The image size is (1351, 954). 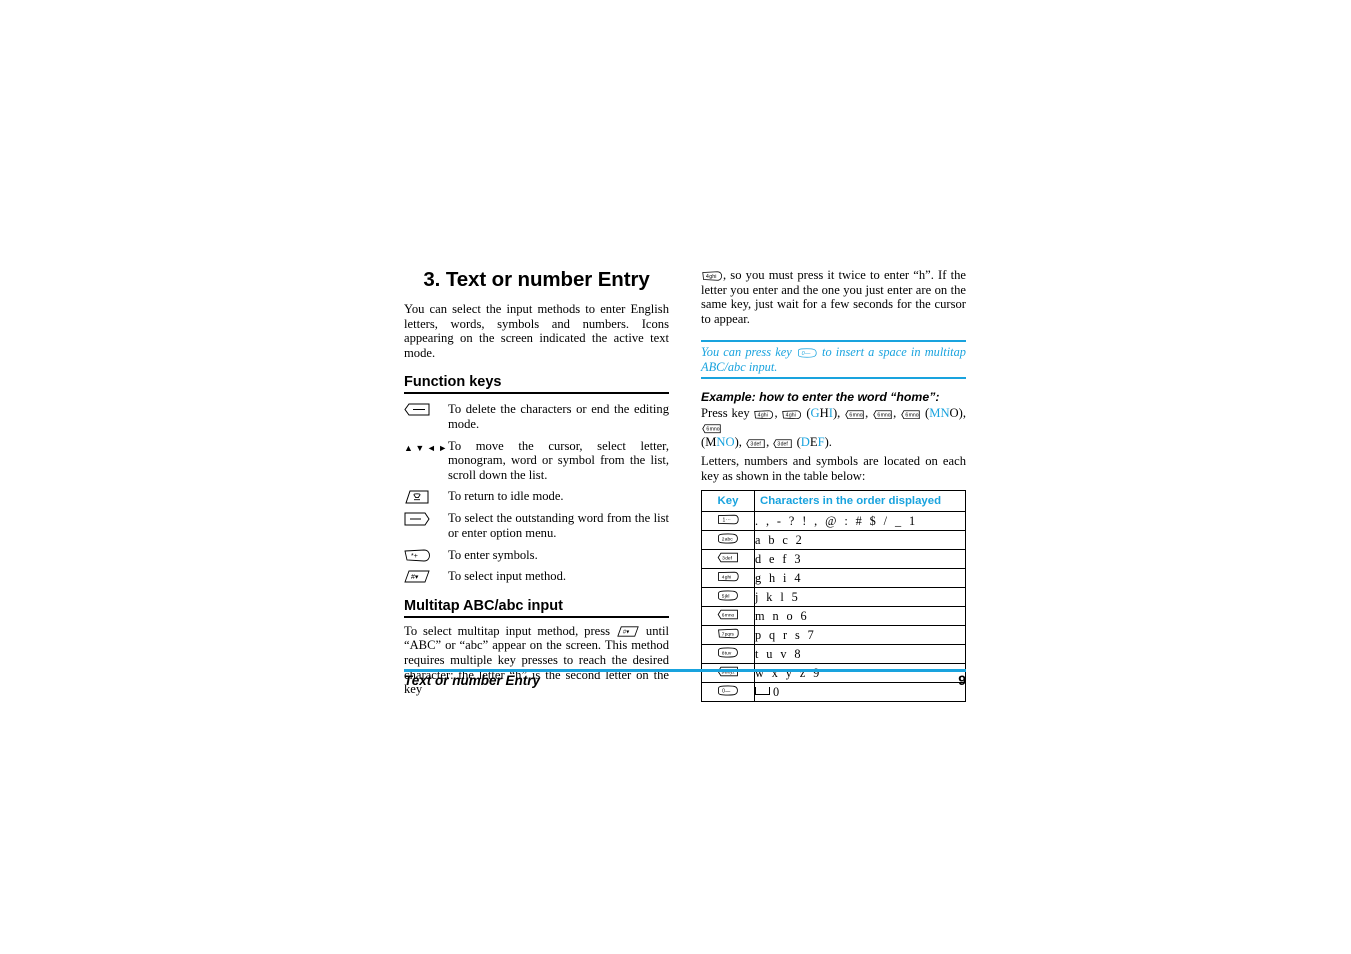 I want to click on press-key-label: Press key, so click(x=727, y=413).